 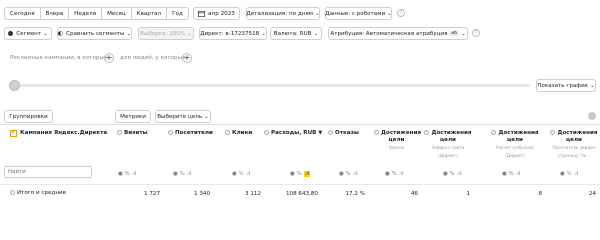 What do you see at coordinates (132, 133) in the screenshot?
I see `col-visits: Визиты` at bounding box center [132, 133].